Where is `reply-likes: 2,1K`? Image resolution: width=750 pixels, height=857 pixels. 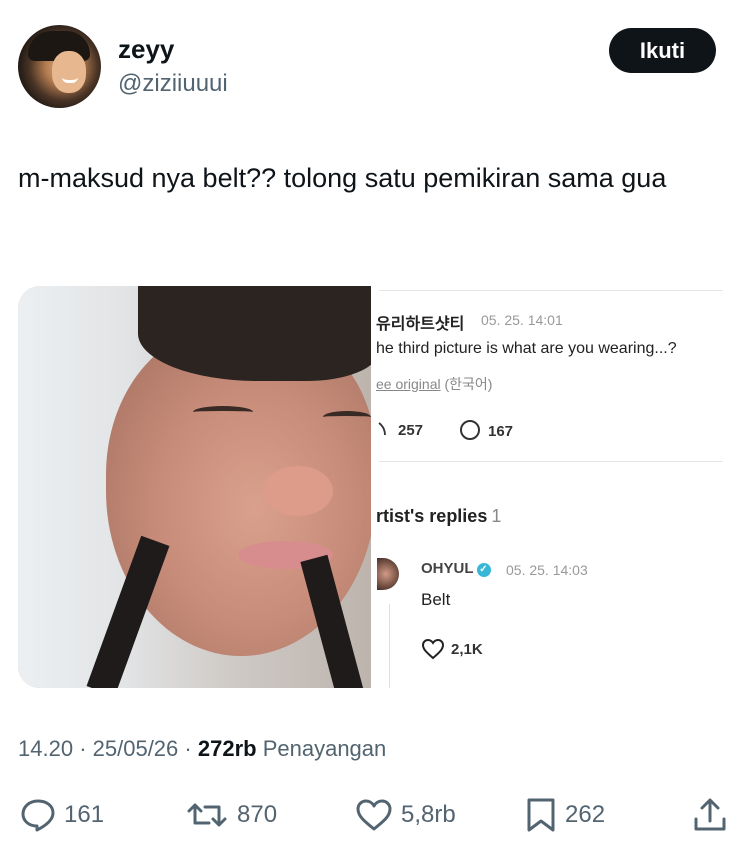 reply-likes: 2,1K is located at coordinates (452, 649).